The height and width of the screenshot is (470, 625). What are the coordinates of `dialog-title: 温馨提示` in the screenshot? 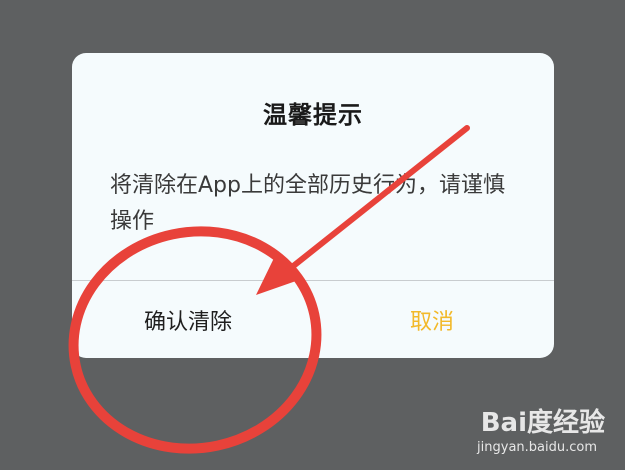 It's located at (313, 115).